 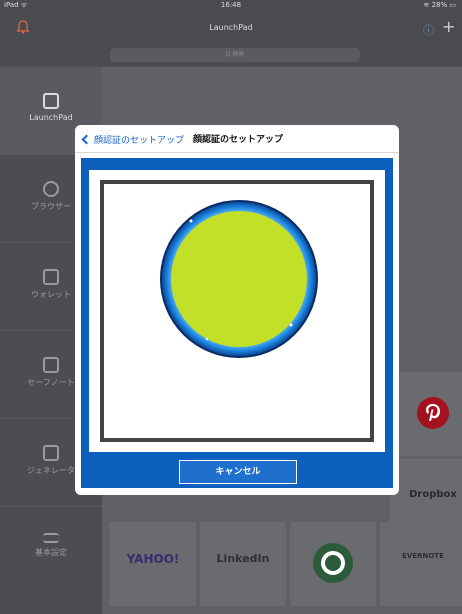 What do you see at coordinates (428, 30) in the screenshot?
I see `info-icon: ⓘ` at bounding box center [428, 30].